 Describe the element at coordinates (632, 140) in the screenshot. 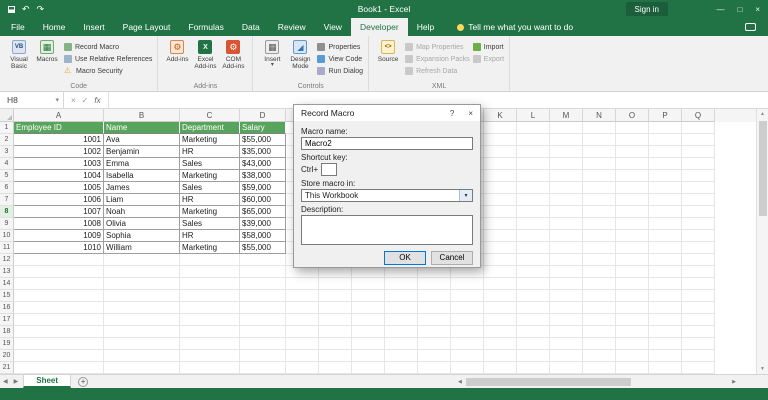

I see `cell-O2` at that location.